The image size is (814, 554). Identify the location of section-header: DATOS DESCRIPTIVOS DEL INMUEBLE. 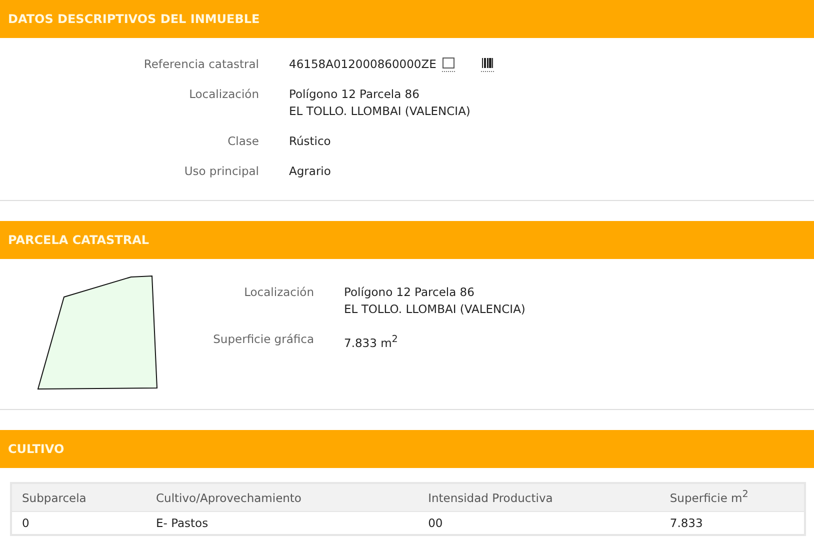
(407, 19).